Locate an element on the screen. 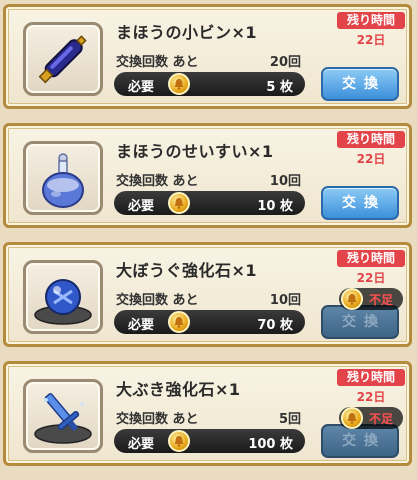 Image resolution: width=417 pixels, height=480 pixels. cost-value: 100 枚 is located at coordinates (270, 444).